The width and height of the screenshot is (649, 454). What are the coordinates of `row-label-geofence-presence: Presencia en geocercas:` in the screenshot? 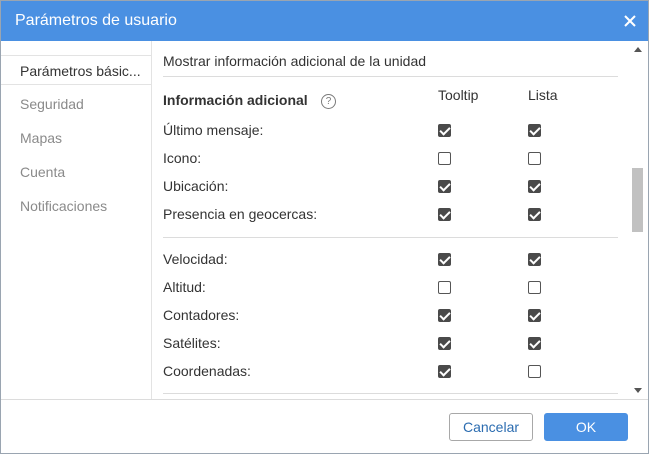 It's located at (240, 214).